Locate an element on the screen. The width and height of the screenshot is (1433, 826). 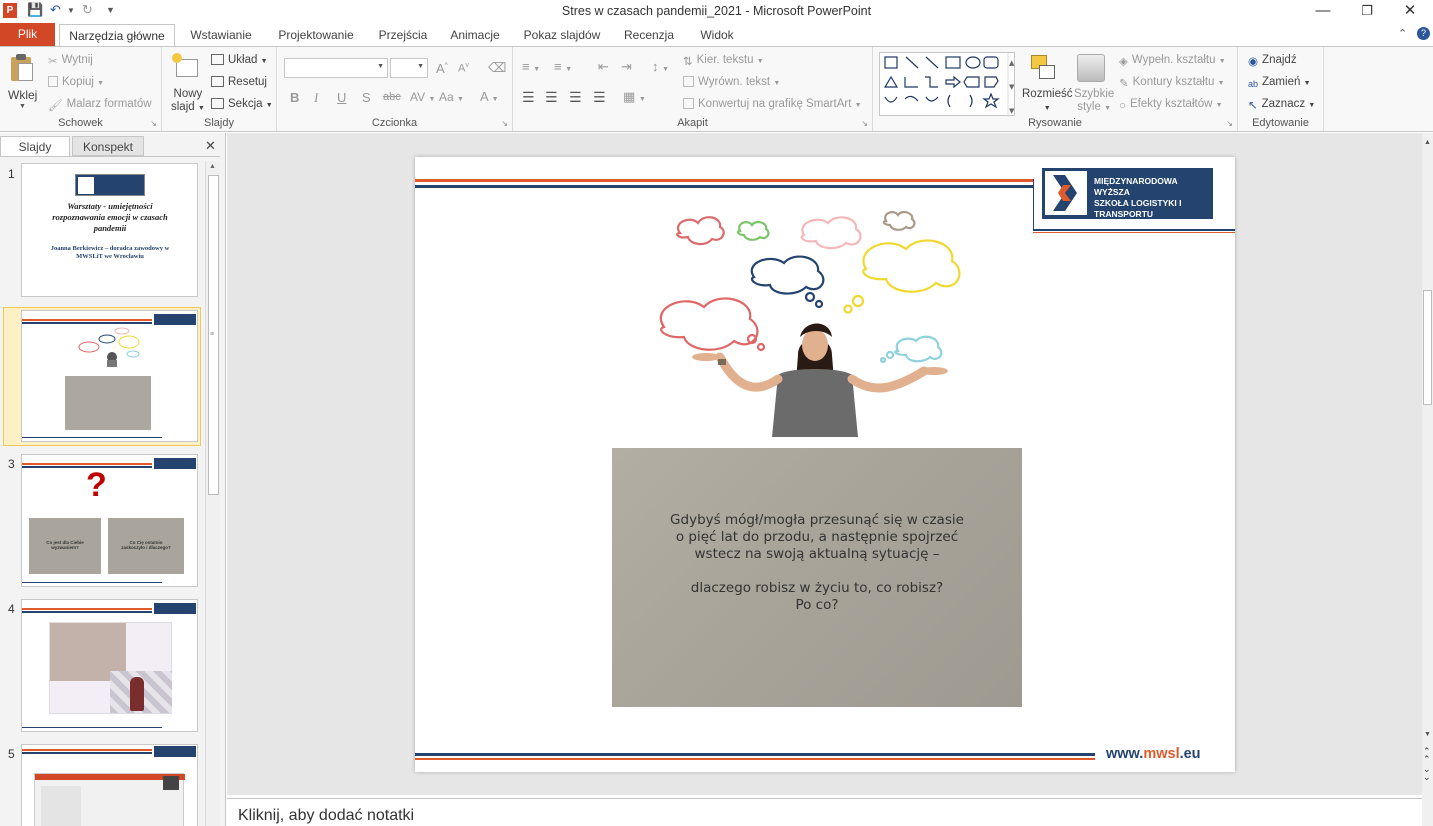
copy-button: Kopiuj ▼ is located at coordinates (76, 82).